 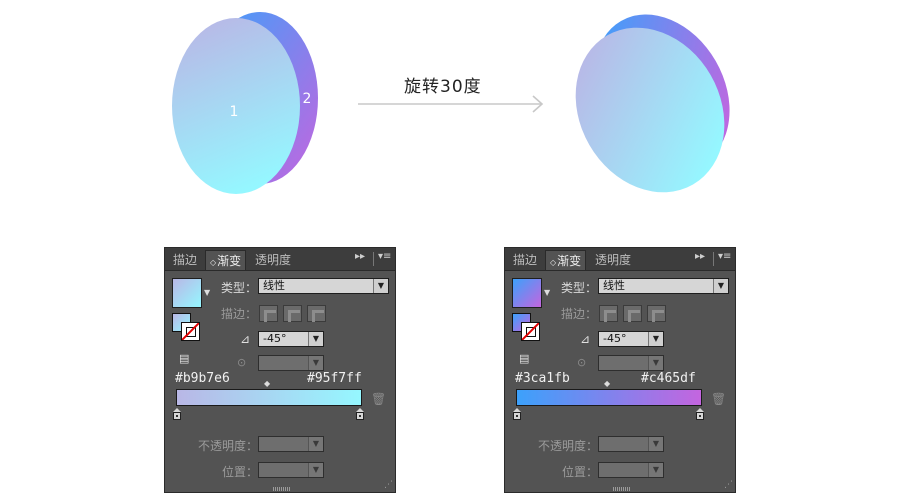 I want to click on back-shape-label: 2, so click(x=307, y=99).